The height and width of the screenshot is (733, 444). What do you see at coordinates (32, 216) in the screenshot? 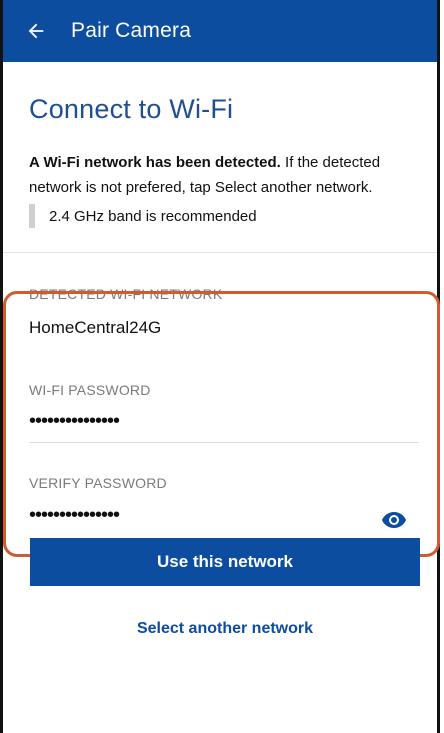
I see `note-accent-bar` at bounding box center [32, 216].